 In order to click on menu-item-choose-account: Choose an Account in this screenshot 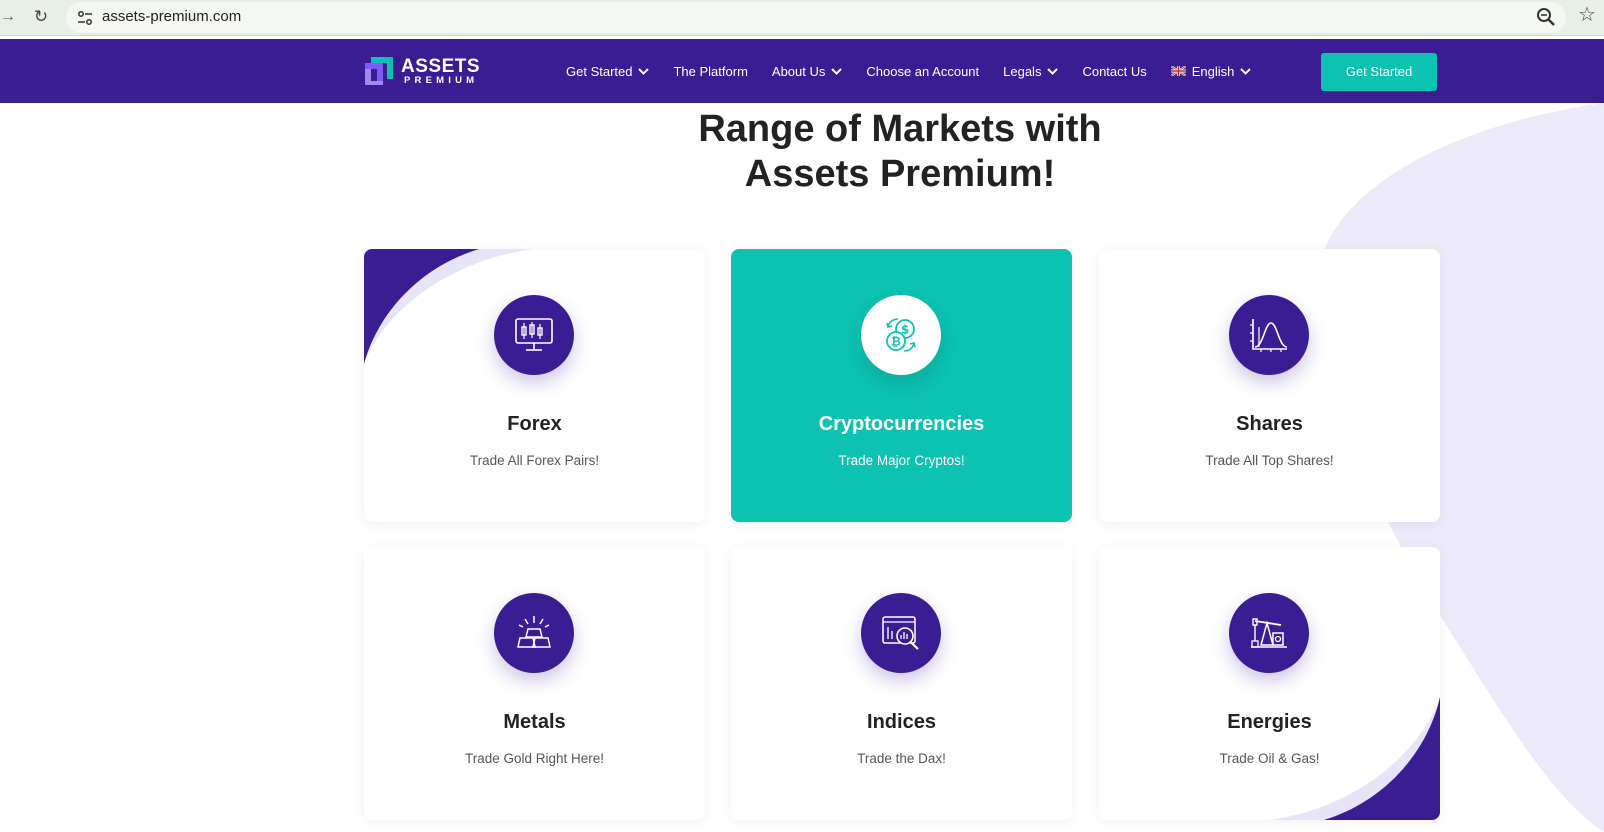, I will do `click(922, 71)`.